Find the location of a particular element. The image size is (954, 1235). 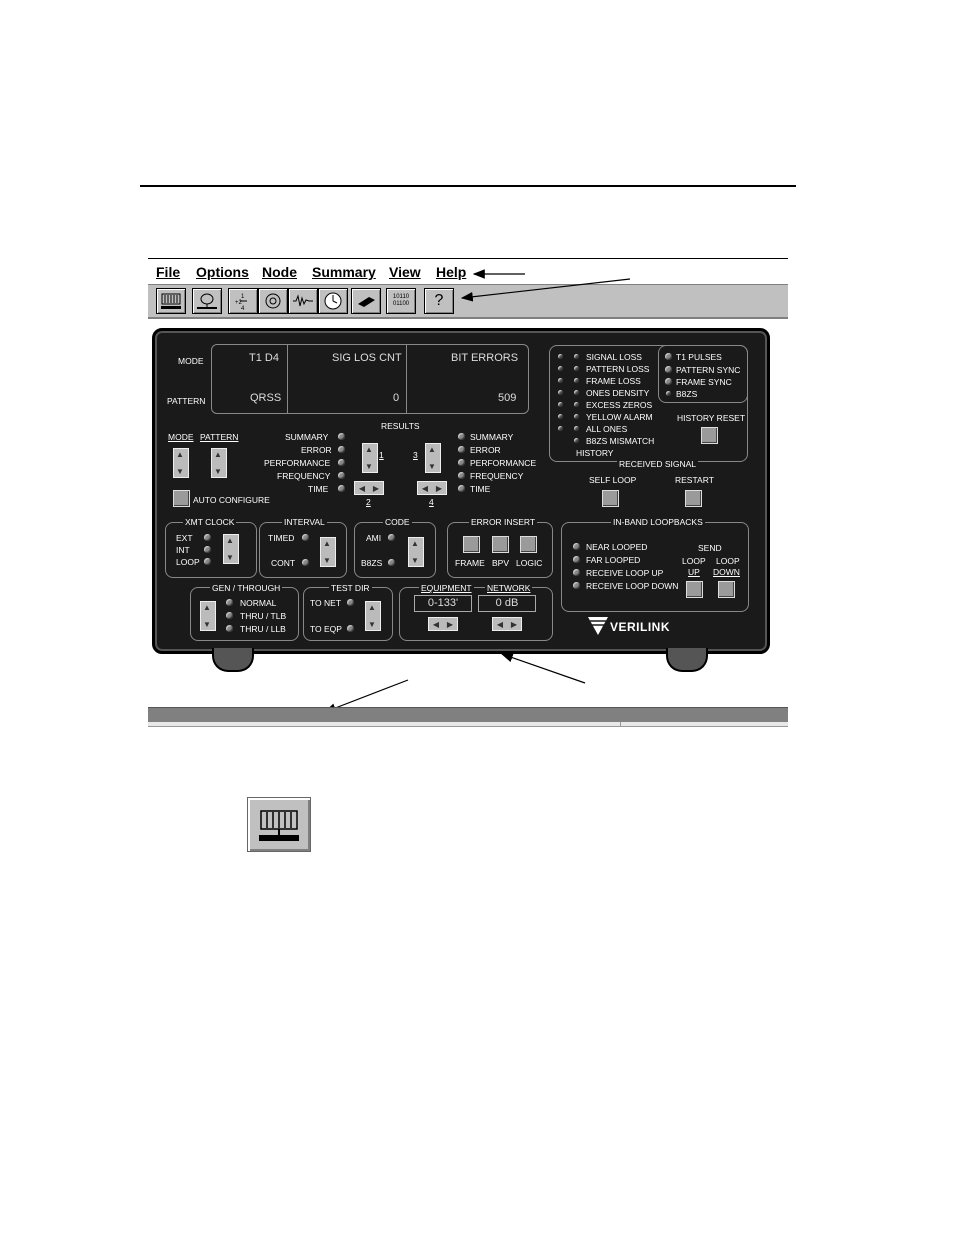

results-left-error: ERROR is located at coordinates (316, 450).